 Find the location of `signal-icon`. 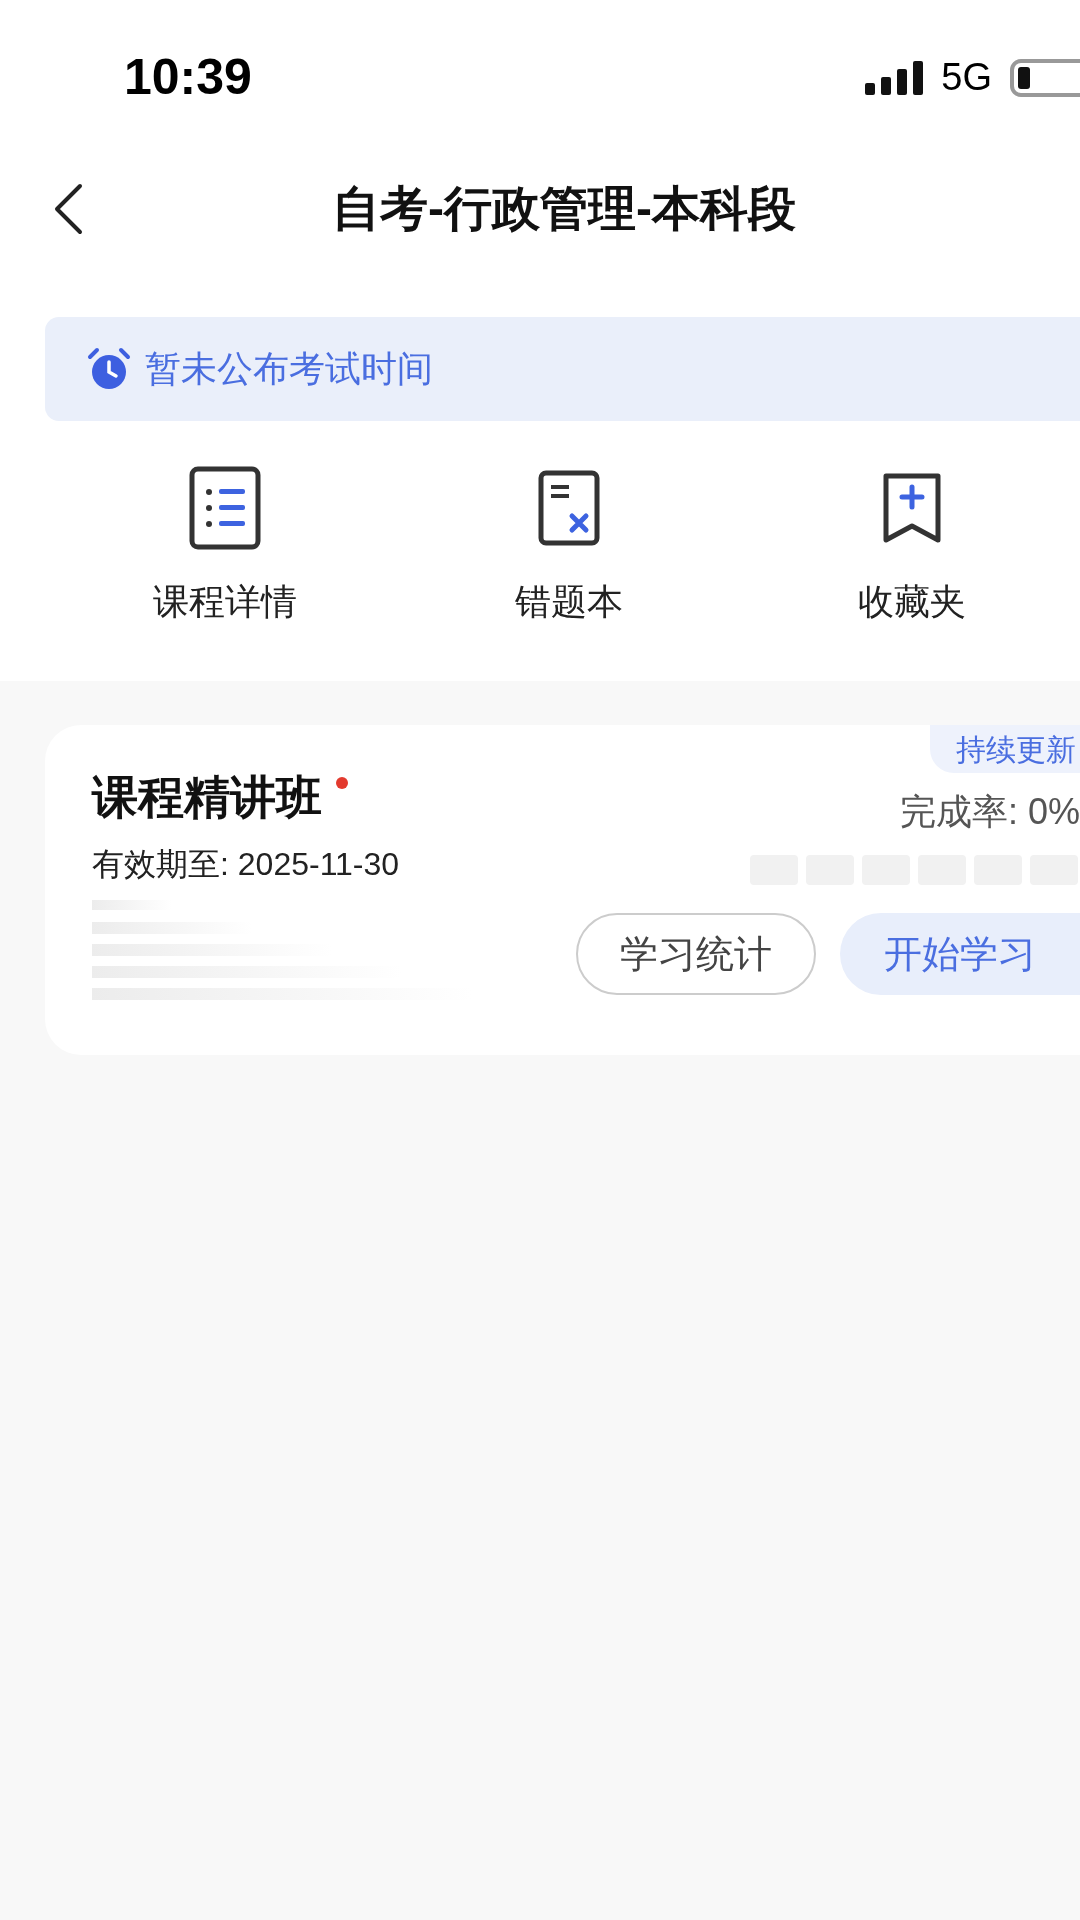

signal-icon is located at coordinates (894, 77).